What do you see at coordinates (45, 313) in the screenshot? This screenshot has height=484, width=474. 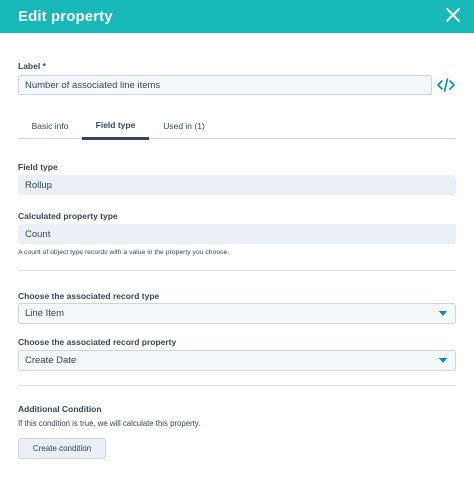 I see `associated-record-type-value: Line Item` at bounding box center [45, 313].